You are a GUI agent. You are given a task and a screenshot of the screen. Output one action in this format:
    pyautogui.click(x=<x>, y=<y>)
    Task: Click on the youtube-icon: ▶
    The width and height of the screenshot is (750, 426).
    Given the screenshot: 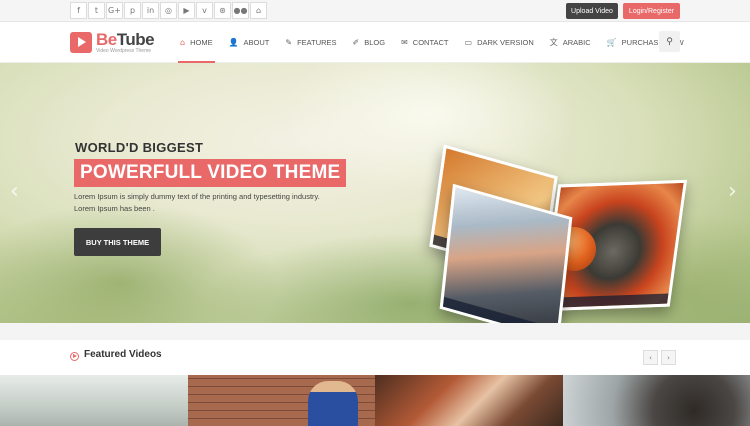 What is the action you would take?
    pyautogui.click(x=186, y=10)
    